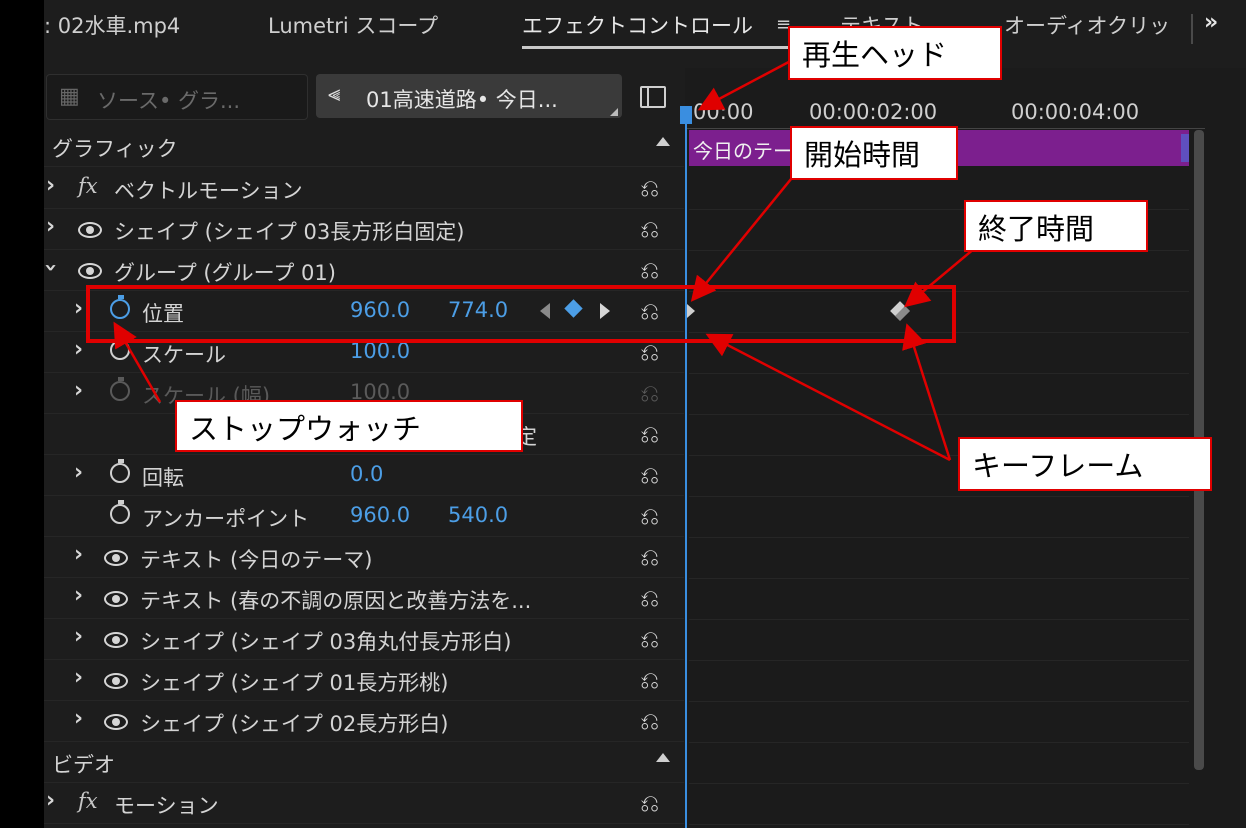  I want to click on section-label: グラフィック, so click(115, 149).